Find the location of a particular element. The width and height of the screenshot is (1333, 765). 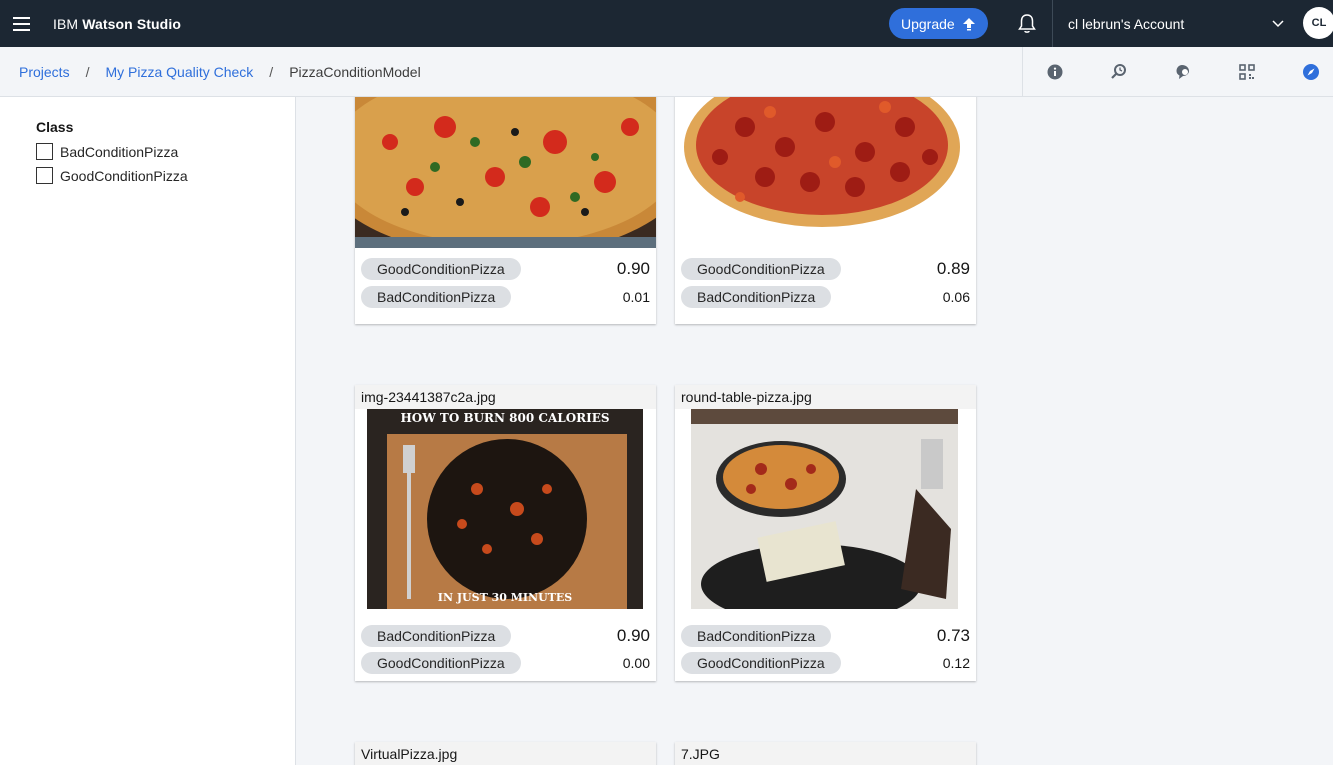

comments-icon is located at coordinates (1183, 72).